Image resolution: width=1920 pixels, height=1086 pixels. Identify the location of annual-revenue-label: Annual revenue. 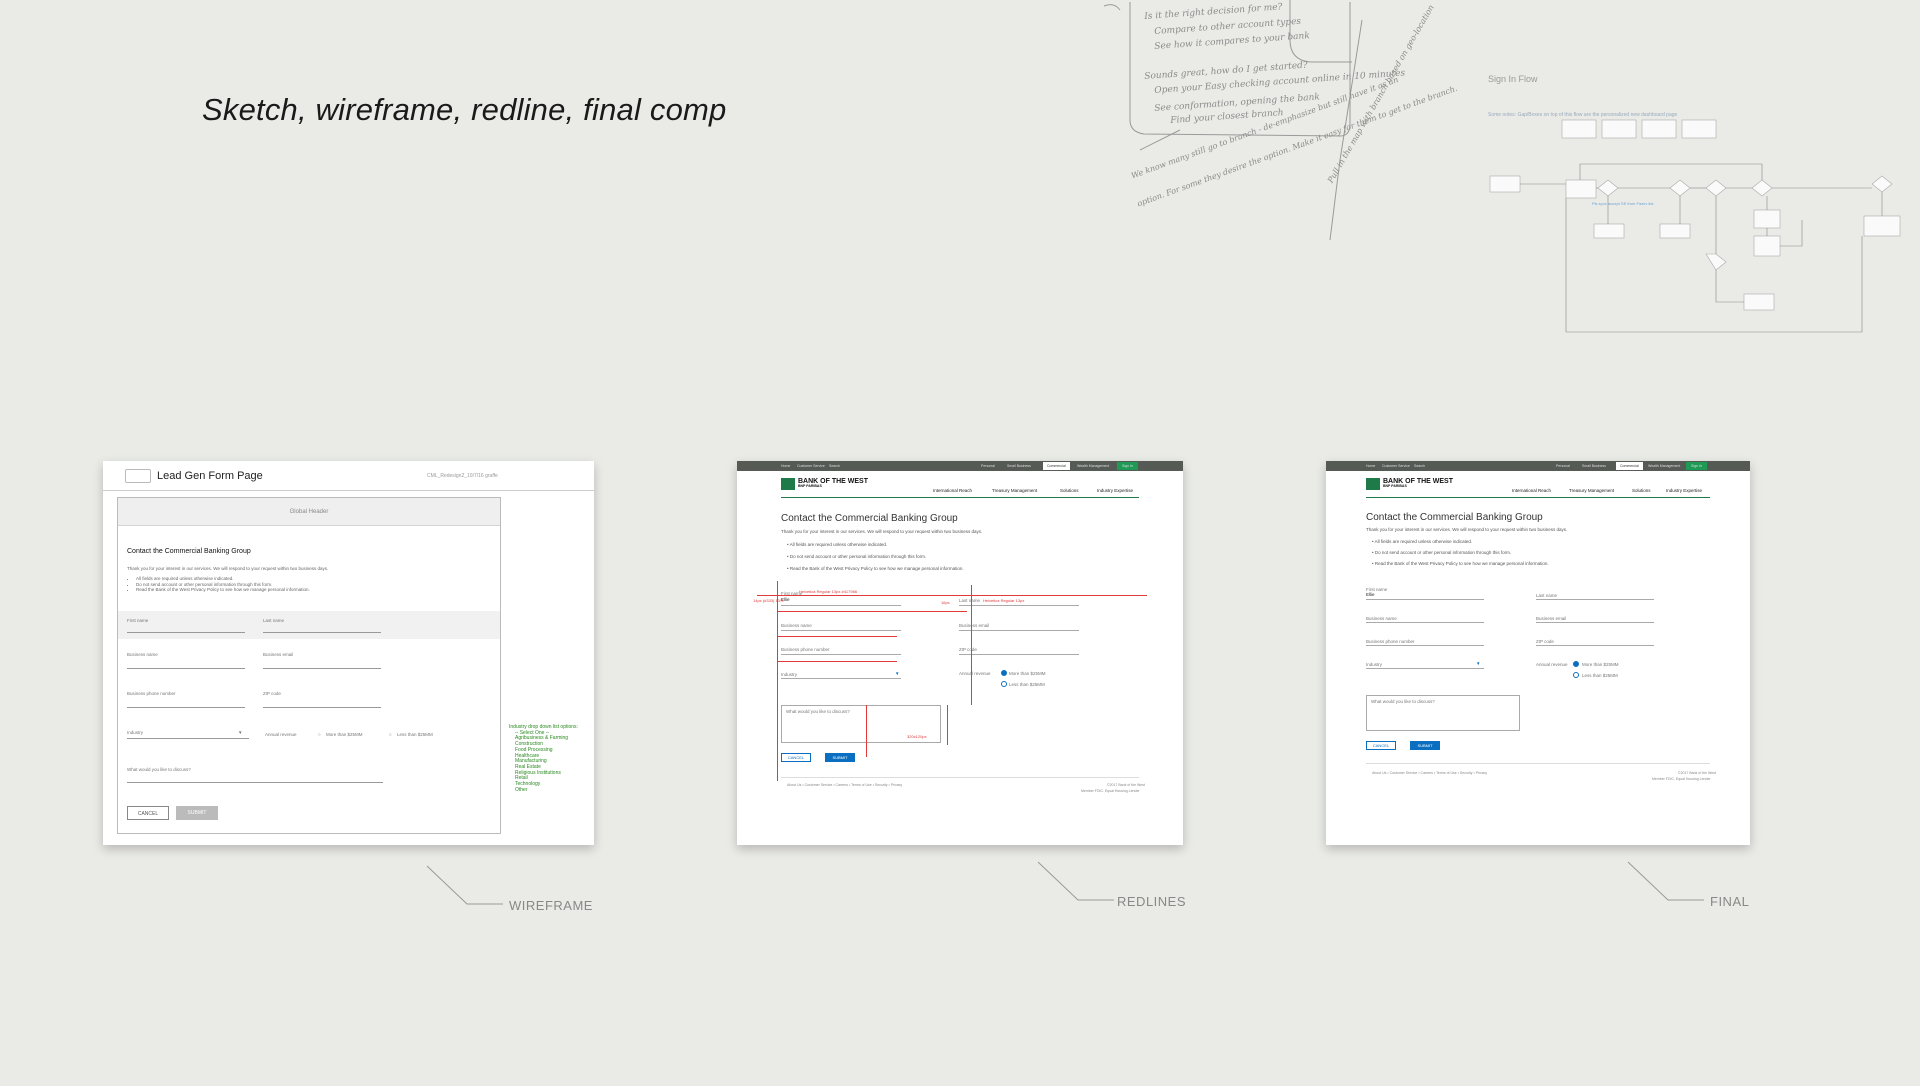
(281, 734).